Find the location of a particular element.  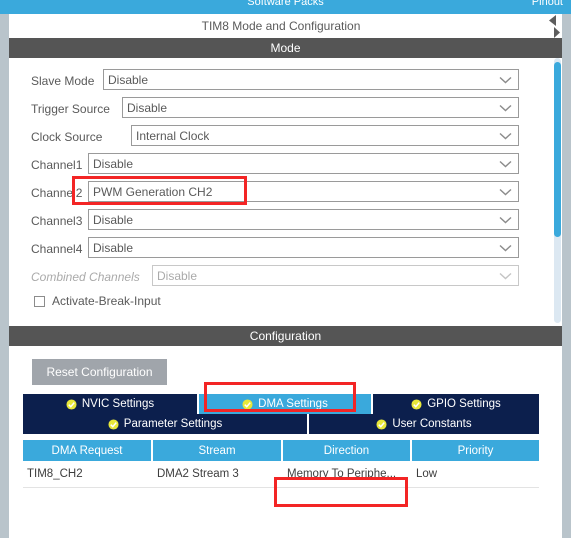

left-gutter is located at coordinates (4, 276).